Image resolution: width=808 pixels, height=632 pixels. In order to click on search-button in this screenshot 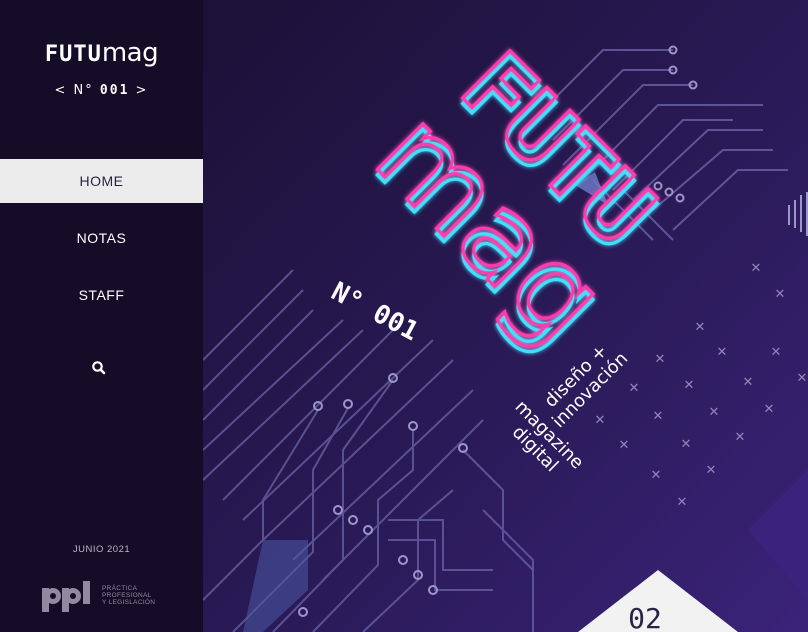, I will do `click(99, 368)`.